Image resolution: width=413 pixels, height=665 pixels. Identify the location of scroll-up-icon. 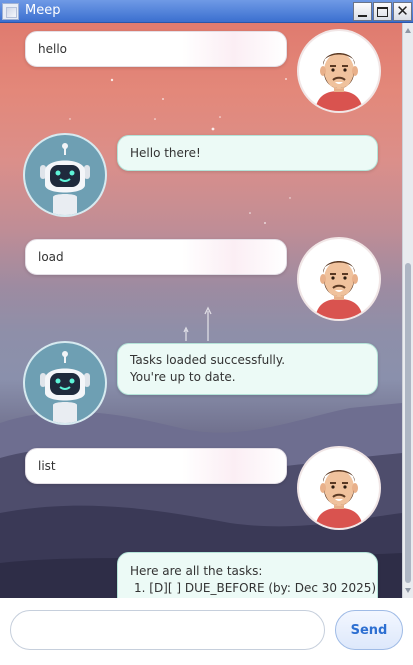
(408, 31).